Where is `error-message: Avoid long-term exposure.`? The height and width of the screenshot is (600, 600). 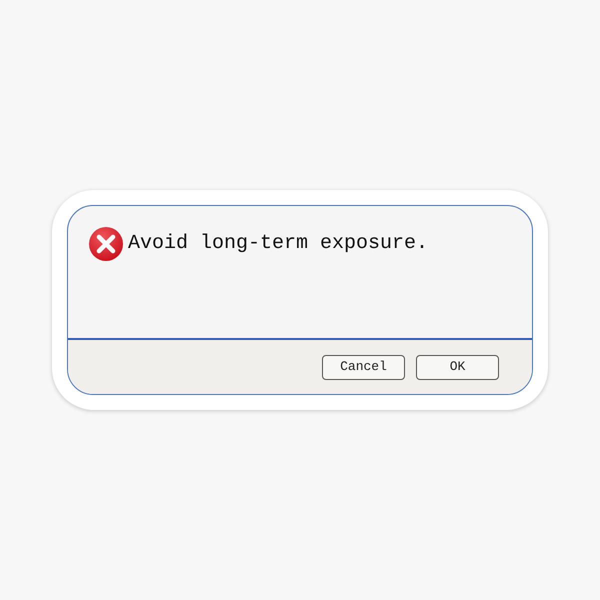 error-message: Avoid long-term exposure. is located at coordinates (278, 244).